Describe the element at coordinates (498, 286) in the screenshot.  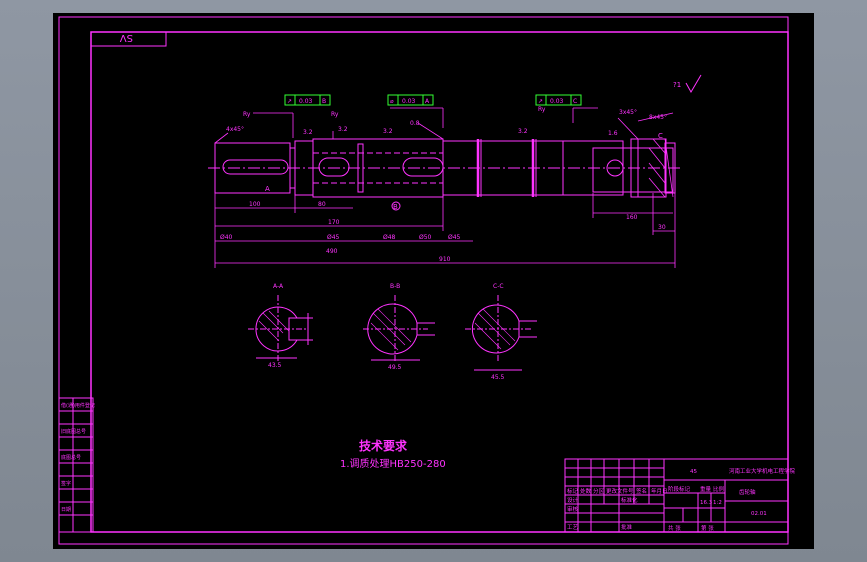
I see `svg-text: C-C` at that location.